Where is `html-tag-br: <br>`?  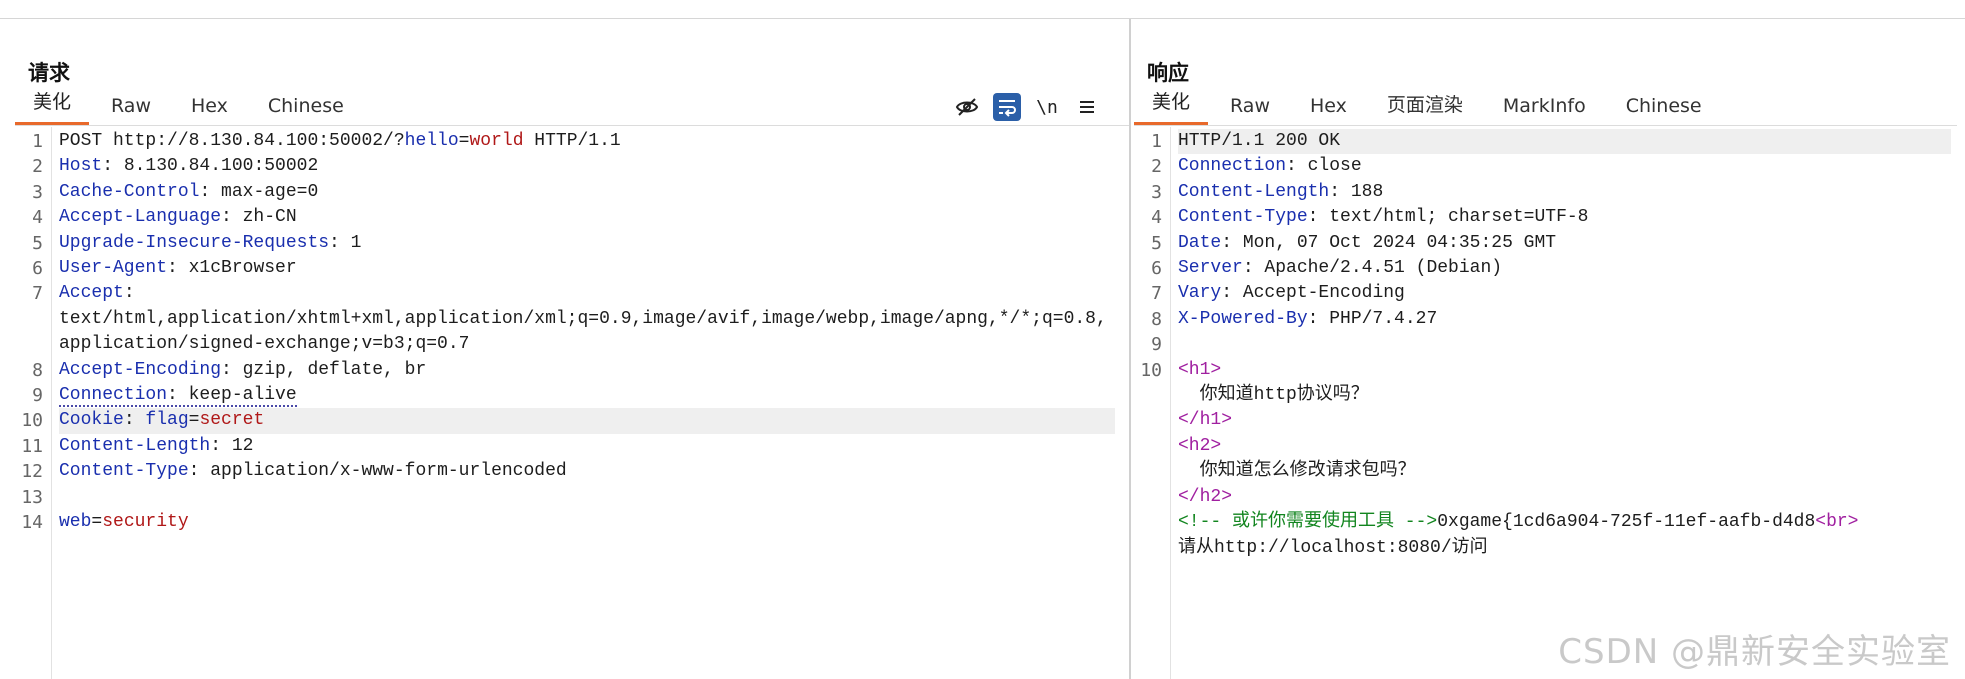 html-tag-br: <br> is located at coordinates (1837, 522).